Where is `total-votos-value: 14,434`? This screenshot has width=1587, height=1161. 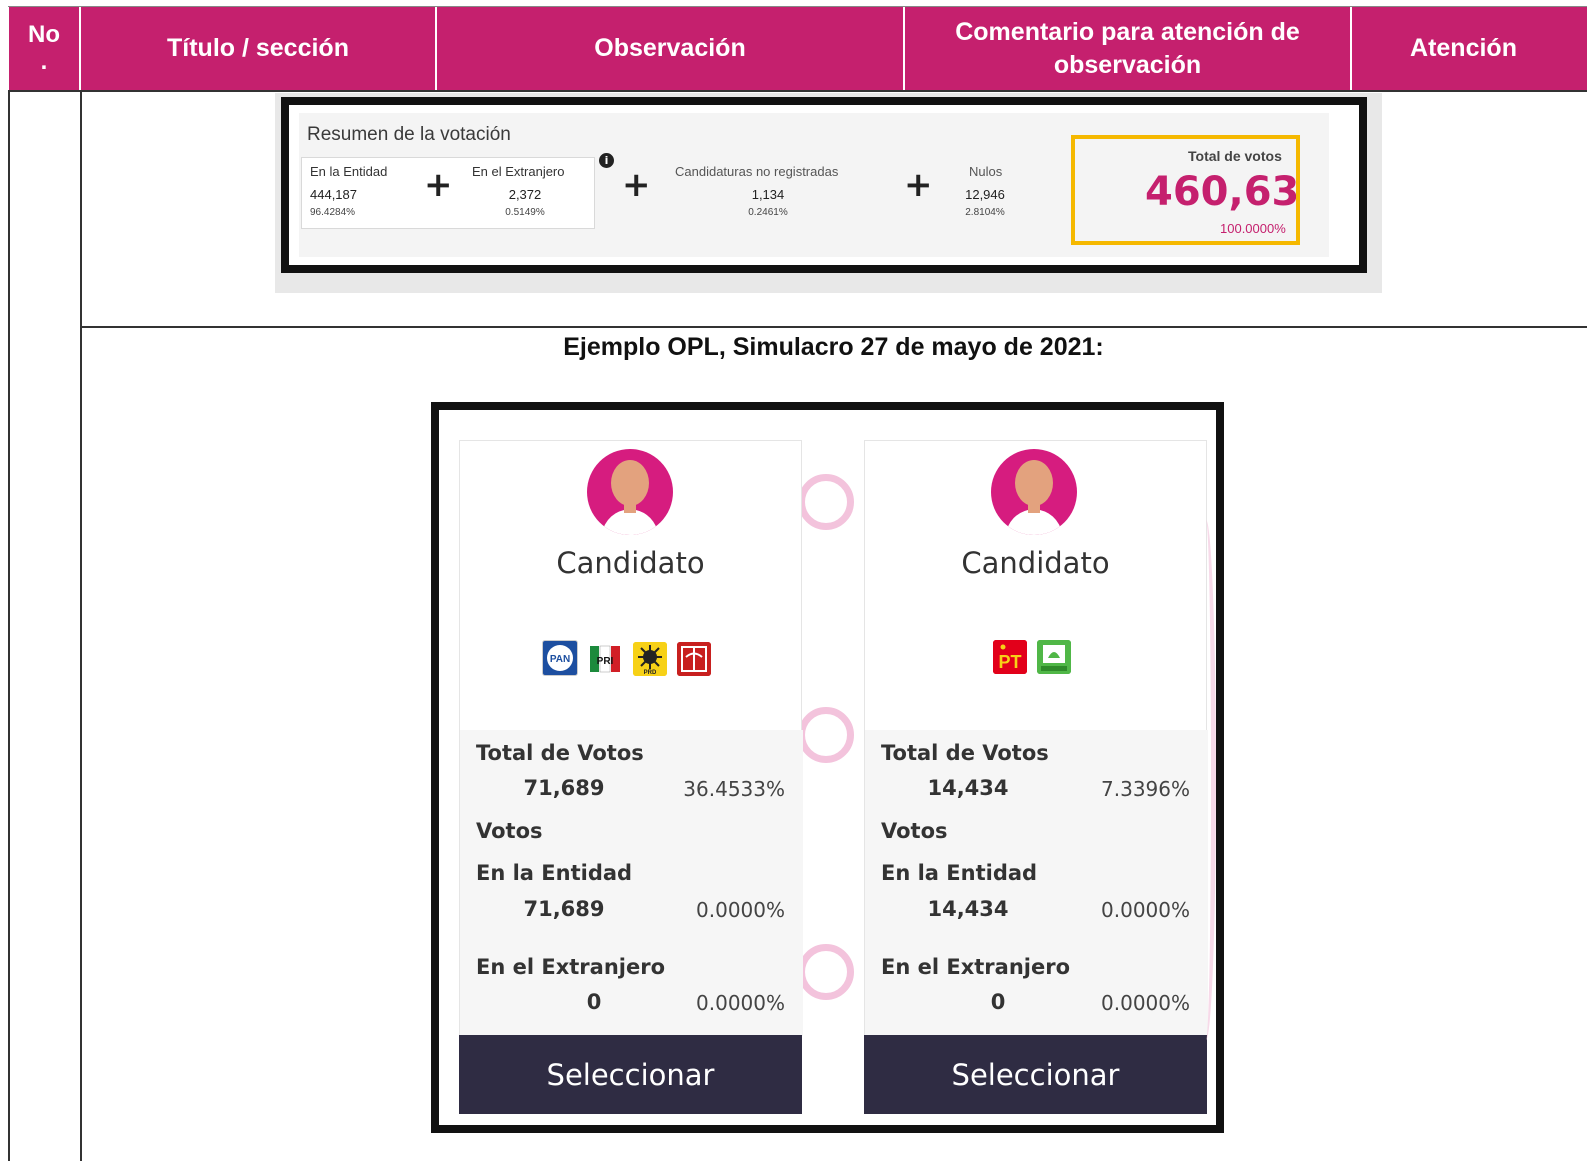 total-votos-value: 14,434 is located at coordinates (968, 788).